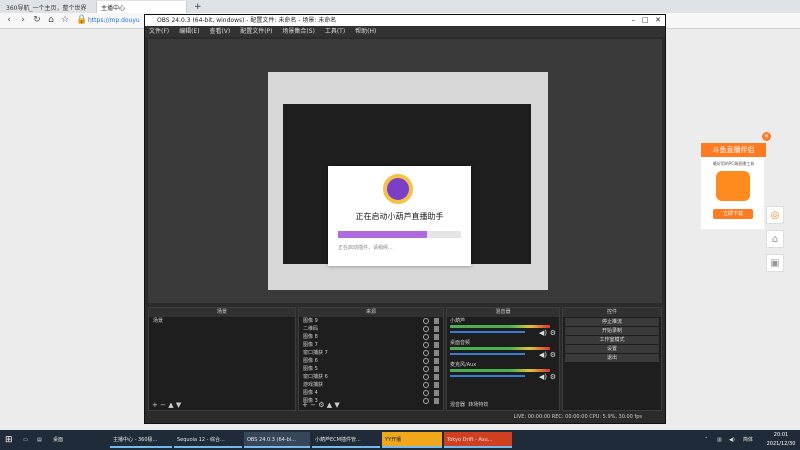 The width and height of the screenshot is (800, 450). Describe the element at coordinates (371, 353) in the screenshot. I see `source-item: 窗口捕获 7` at that location.